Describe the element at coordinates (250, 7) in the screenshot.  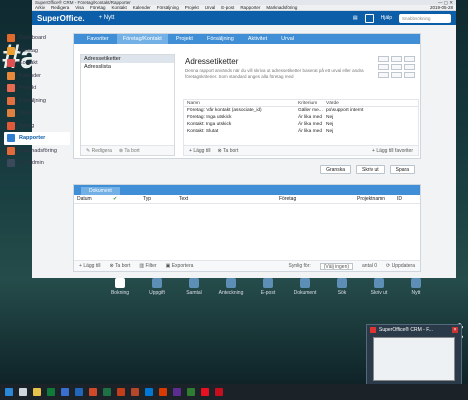
I see `menu-item-rapporter: Rapporter` at that location.